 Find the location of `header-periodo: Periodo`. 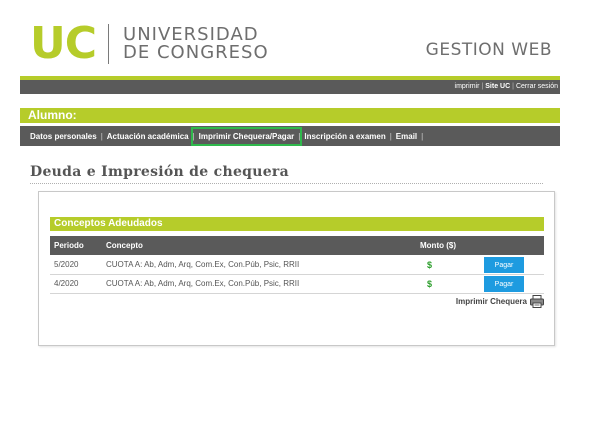

header-periodo: Periodo is located at coordinates (69, 245).